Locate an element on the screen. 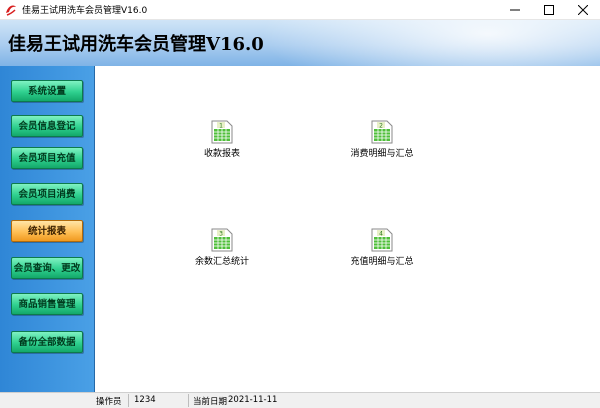  sidebar-item-member-recharge: 会员项目充值 is located at coordinates (47, 158).